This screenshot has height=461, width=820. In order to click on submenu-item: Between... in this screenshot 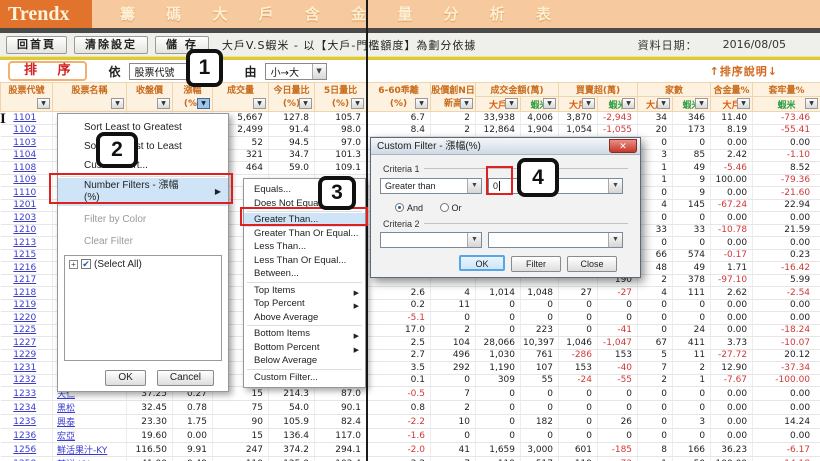, I will do `click(304, 274)`.